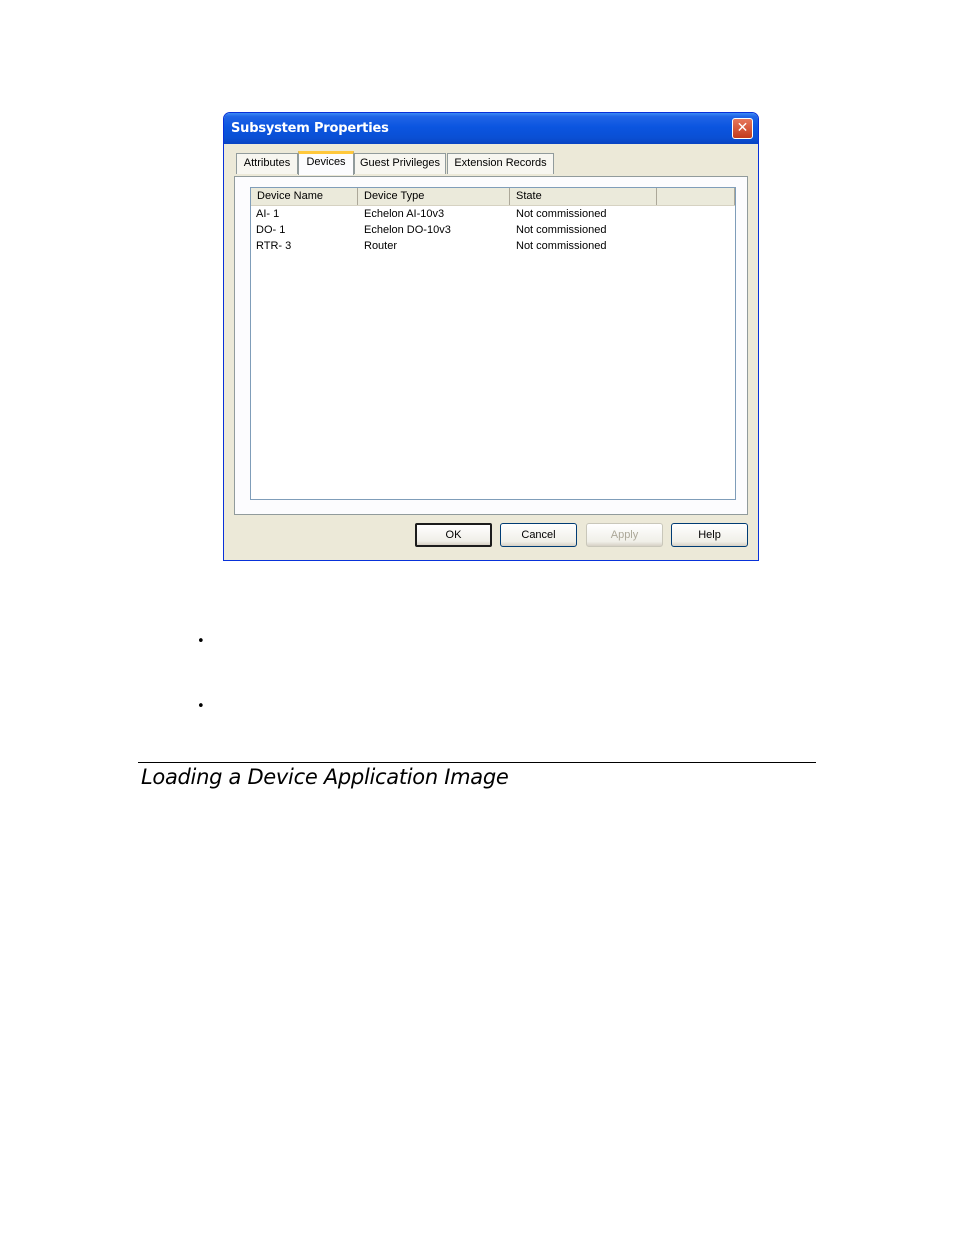 This screenshot has height=1235, width=954. I want to click on table-row: RTR- 3 Router Not commissioned, so click(493, 246).